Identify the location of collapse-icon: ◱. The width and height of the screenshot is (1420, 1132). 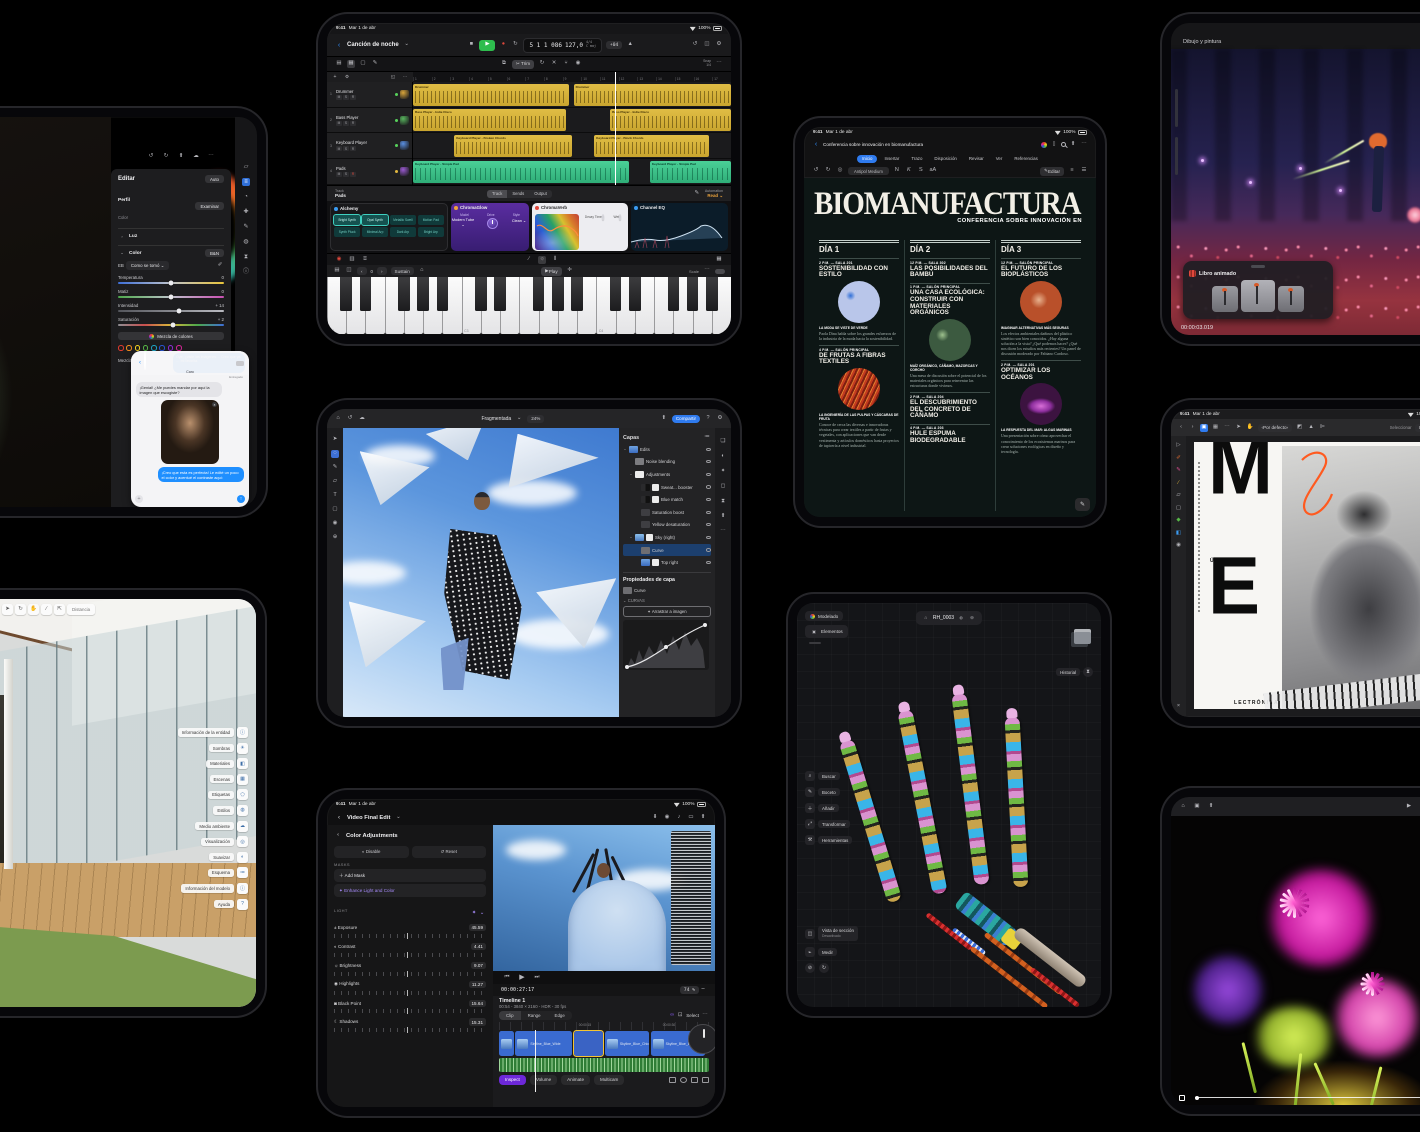
(393, 77).